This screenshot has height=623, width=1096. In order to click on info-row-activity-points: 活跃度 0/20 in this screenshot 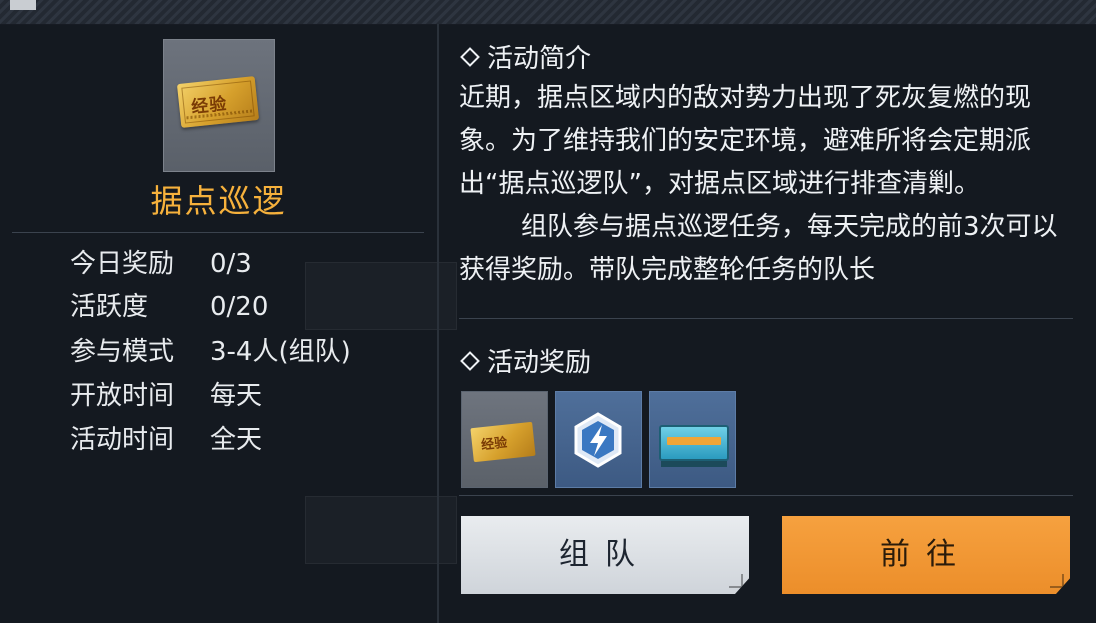, I will do `click(169, 307)`.